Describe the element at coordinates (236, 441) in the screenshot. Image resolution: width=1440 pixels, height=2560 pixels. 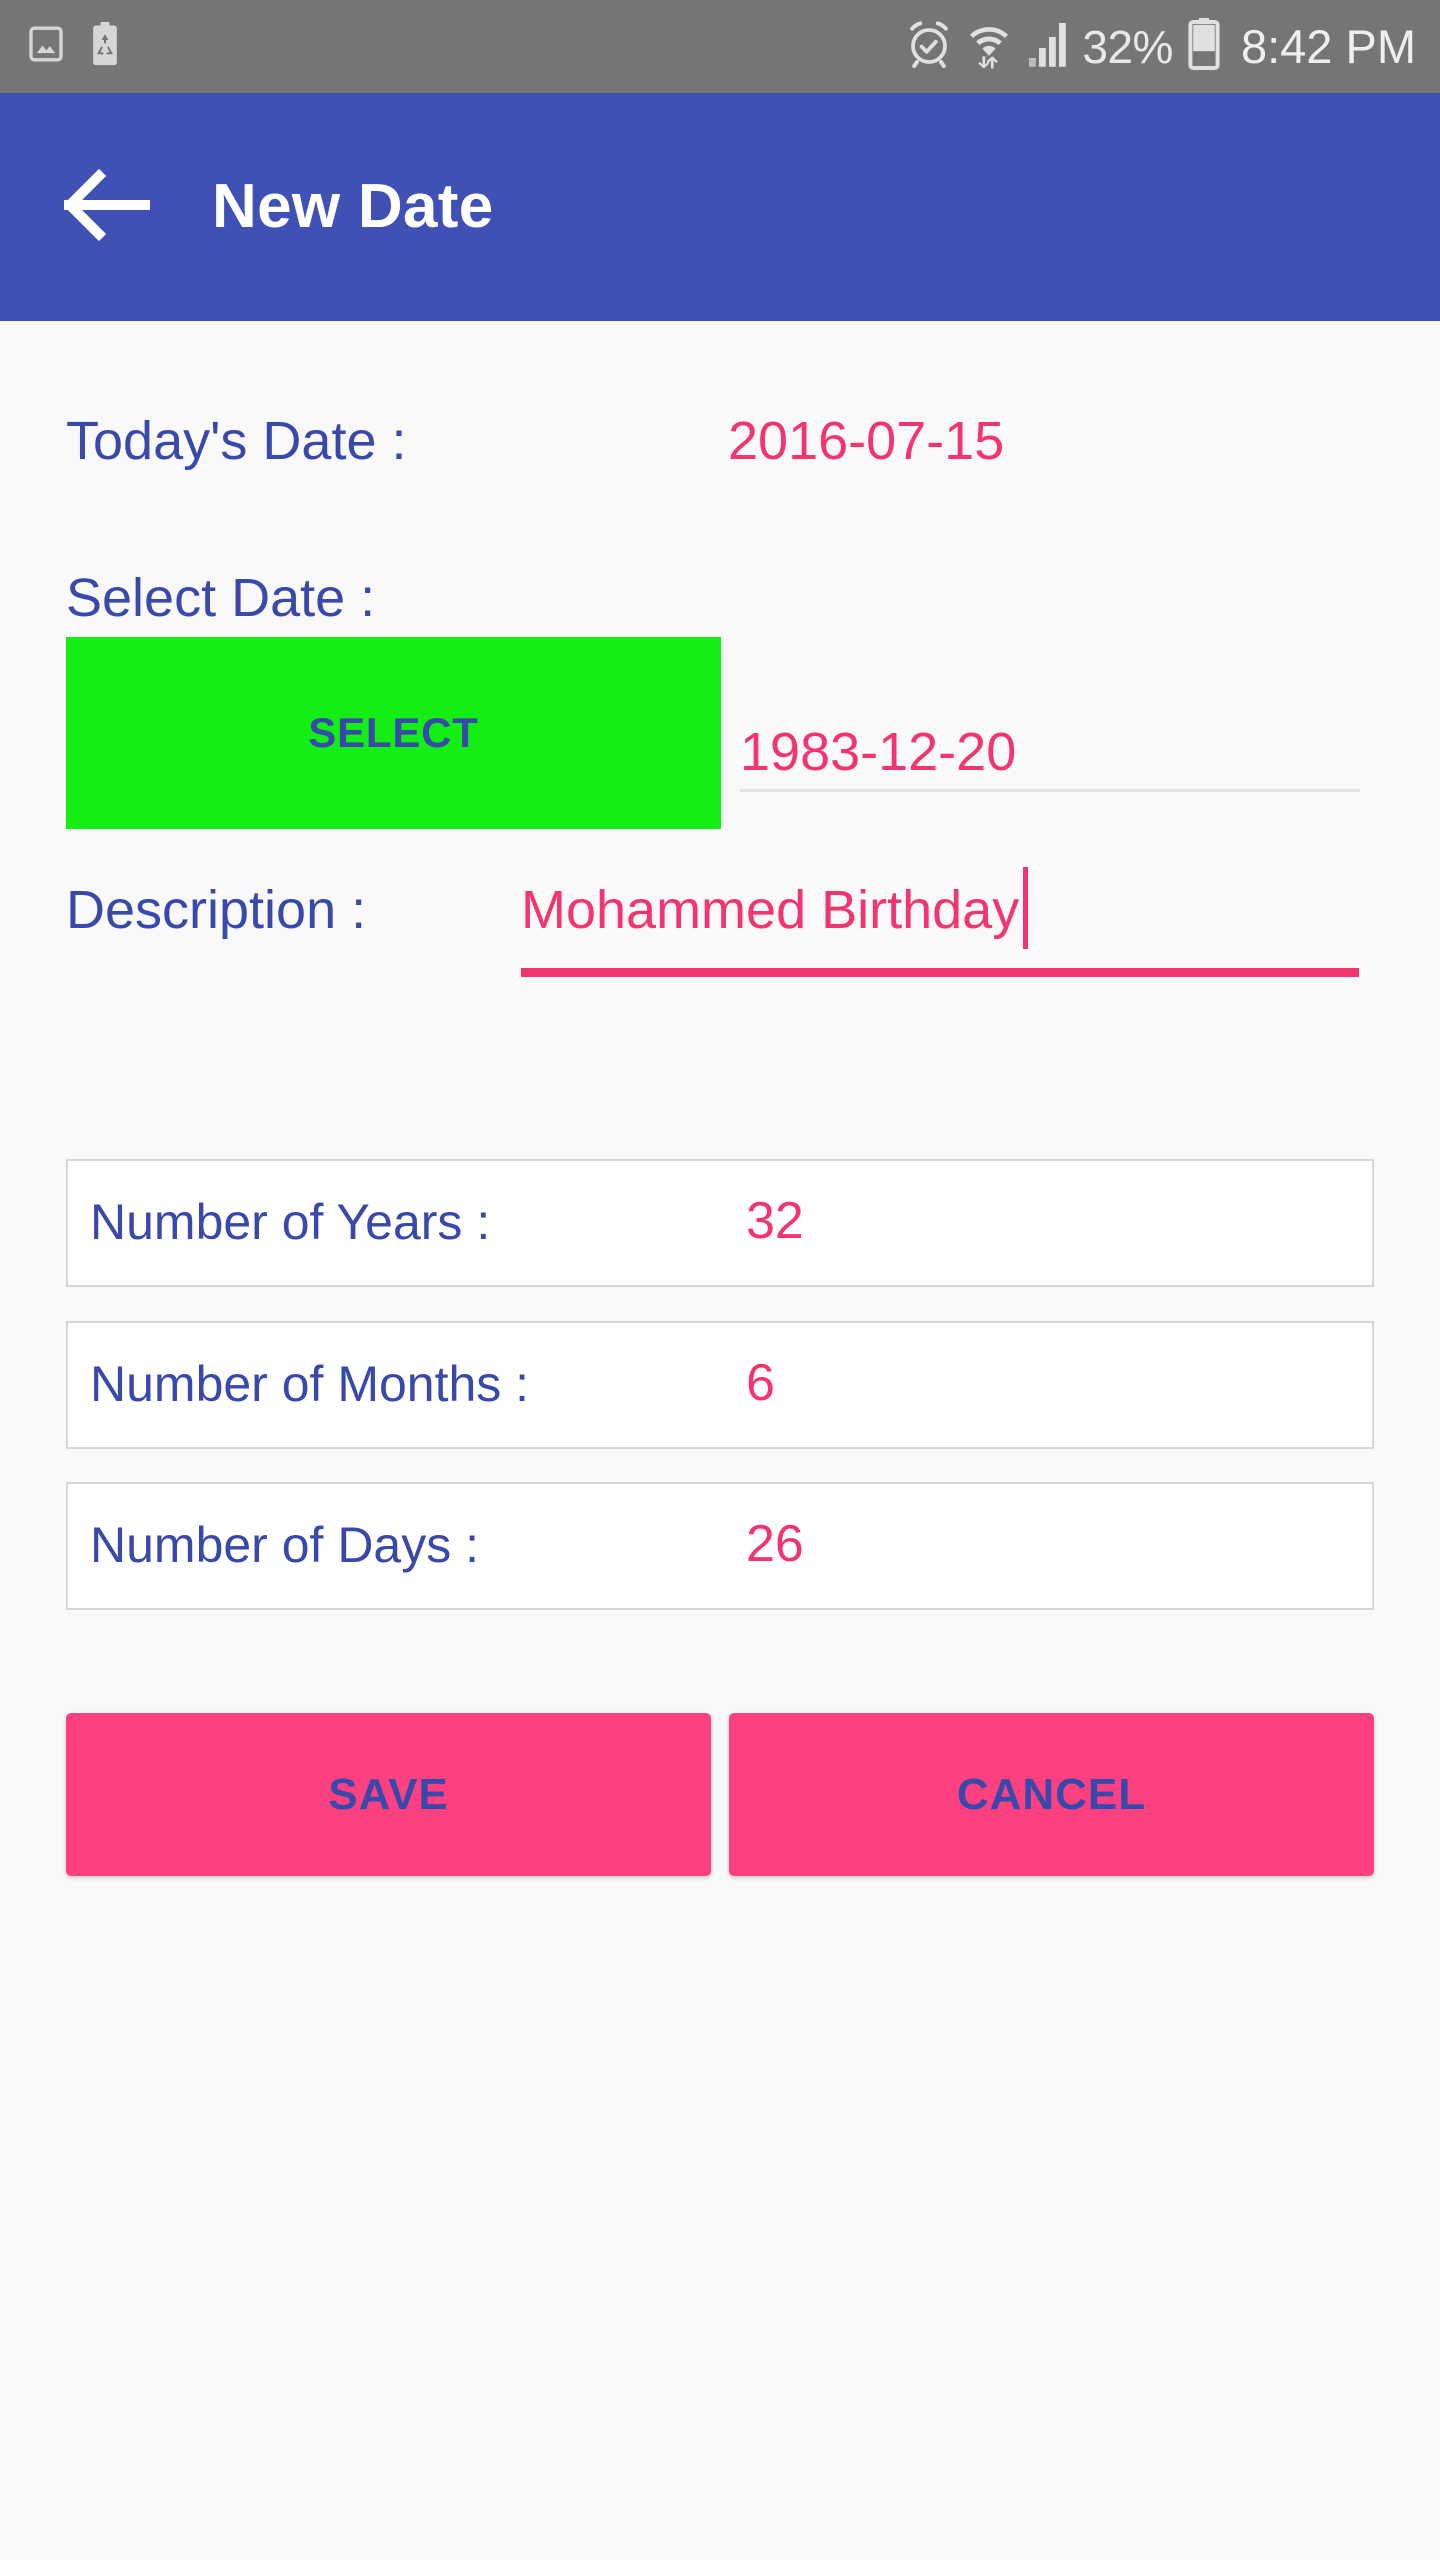
I see `todays-date-label: Today's Date :` at that location.